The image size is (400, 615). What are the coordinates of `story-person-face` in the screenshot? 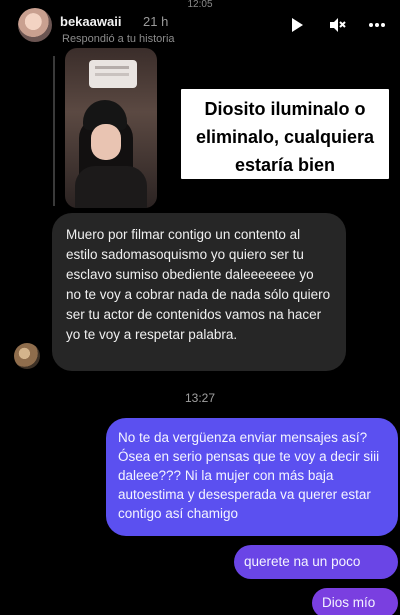 It's located at (106, 142).